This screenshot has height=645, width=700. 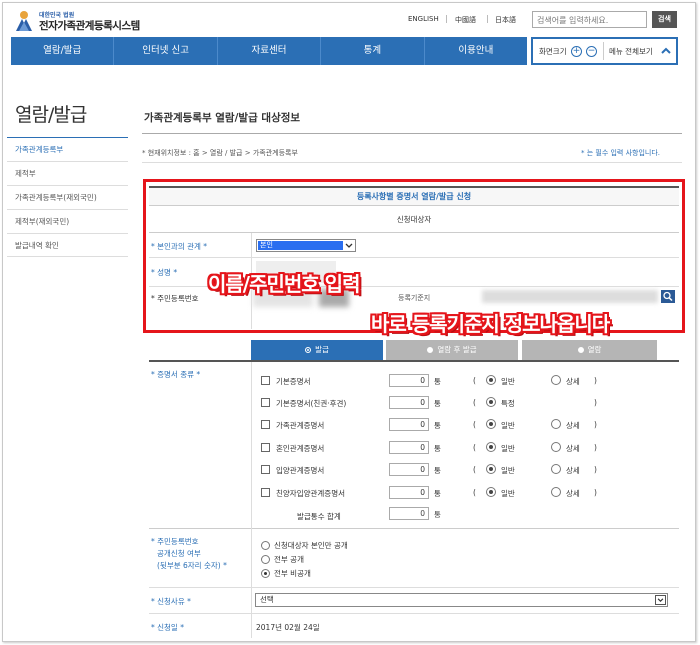 I want to click on lang-divider, so click(x=446, y=19).